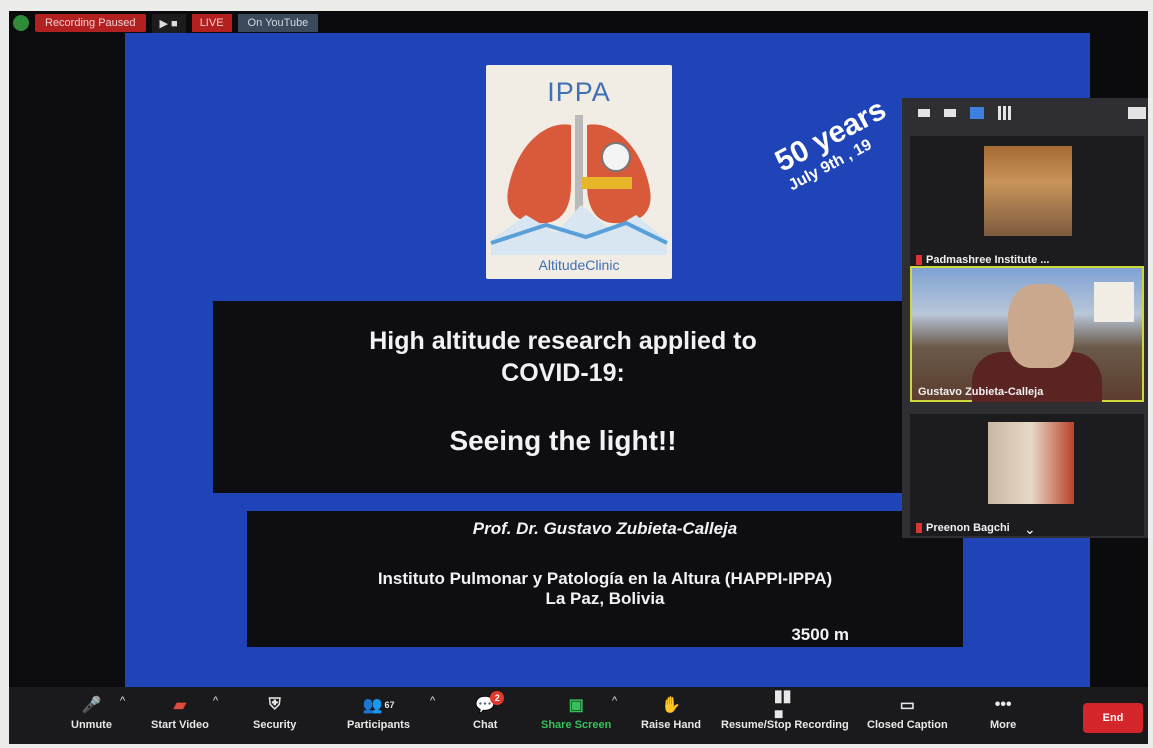 This screenshot has height=748, width=1153. Describe the element at coordinates (21, 23) in the screenshot. I see `security-status-icon` at that location.